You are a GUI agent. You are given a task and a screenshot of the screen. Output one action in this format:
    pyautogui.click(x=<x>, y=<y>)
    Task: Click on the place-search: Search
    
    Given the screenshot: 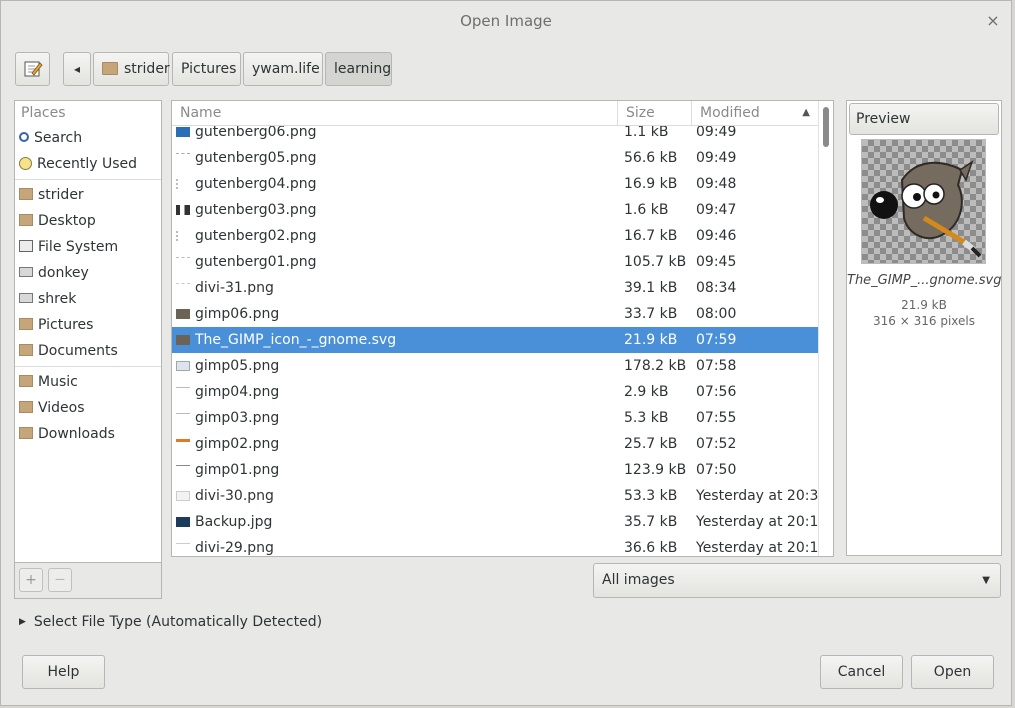 What is the action you would take?
    pyautogui.click(x=88, y=138)
    